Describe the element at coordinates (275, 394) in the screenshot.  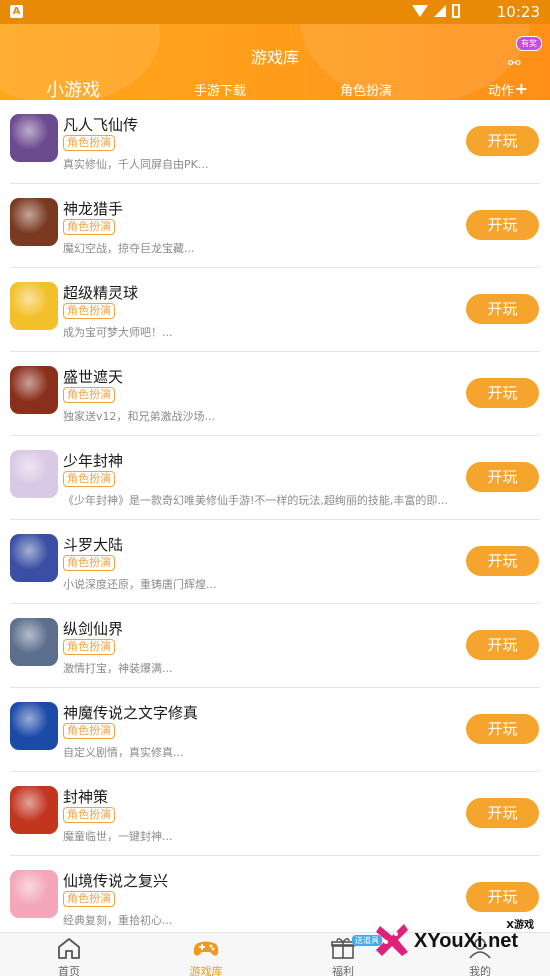
I see `list-item: 盛世遮天 角色扮演 独家送v12，和兄弟激战沙场... 开玩` at that location.